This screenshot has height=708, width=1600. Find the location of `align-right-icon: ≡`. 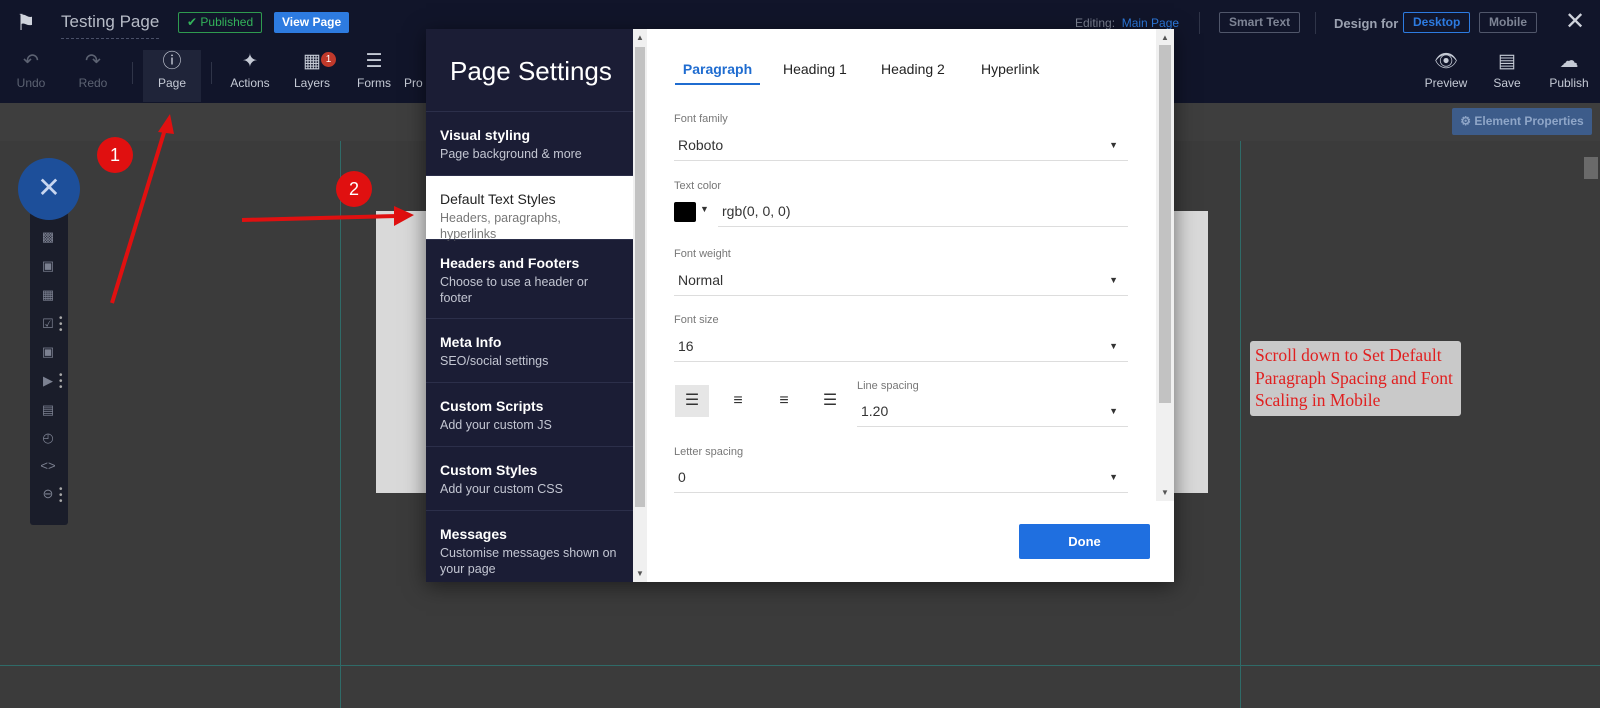

align-right-icon: ≡ is located at coordinates (784, 400).